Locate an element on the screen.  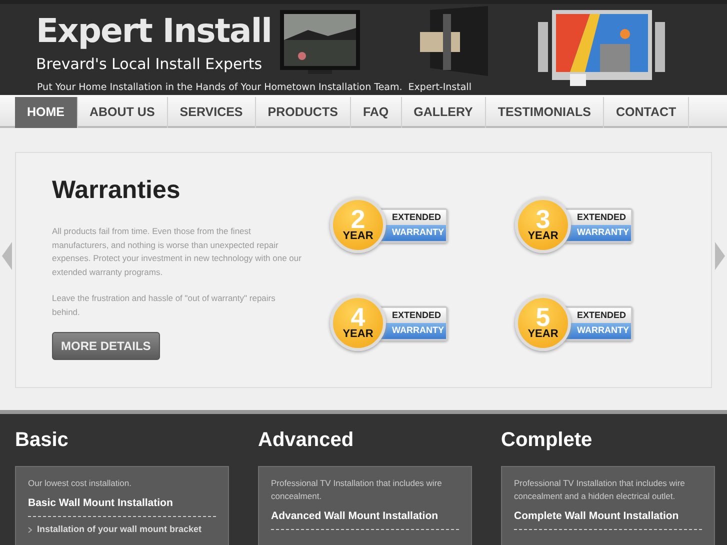
nav-tab: GALLERY is located at coordinates (444, 112).